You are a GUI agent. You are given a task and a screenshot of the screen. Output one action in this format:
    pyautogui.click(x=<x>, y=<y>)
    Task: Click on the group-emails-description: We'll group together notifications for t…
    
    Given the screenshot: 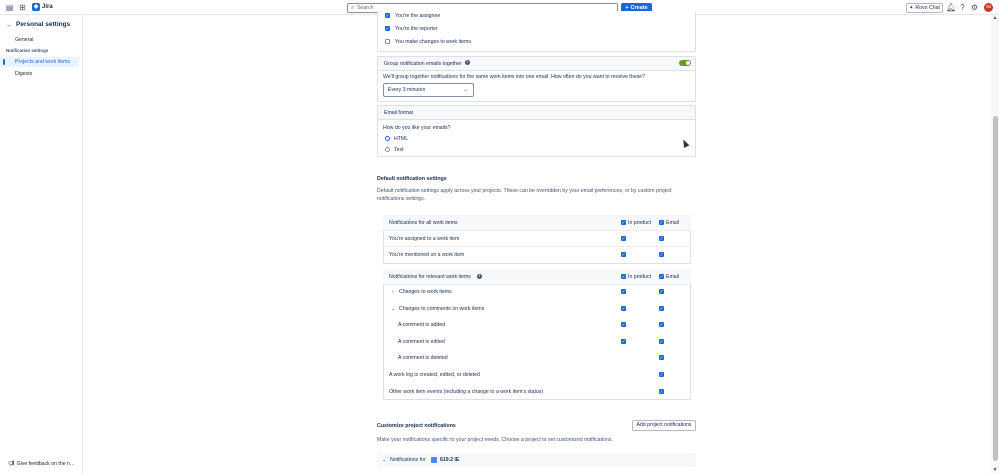 What is the action you would take?
    pyautogui.click(x=514, y=77)
    